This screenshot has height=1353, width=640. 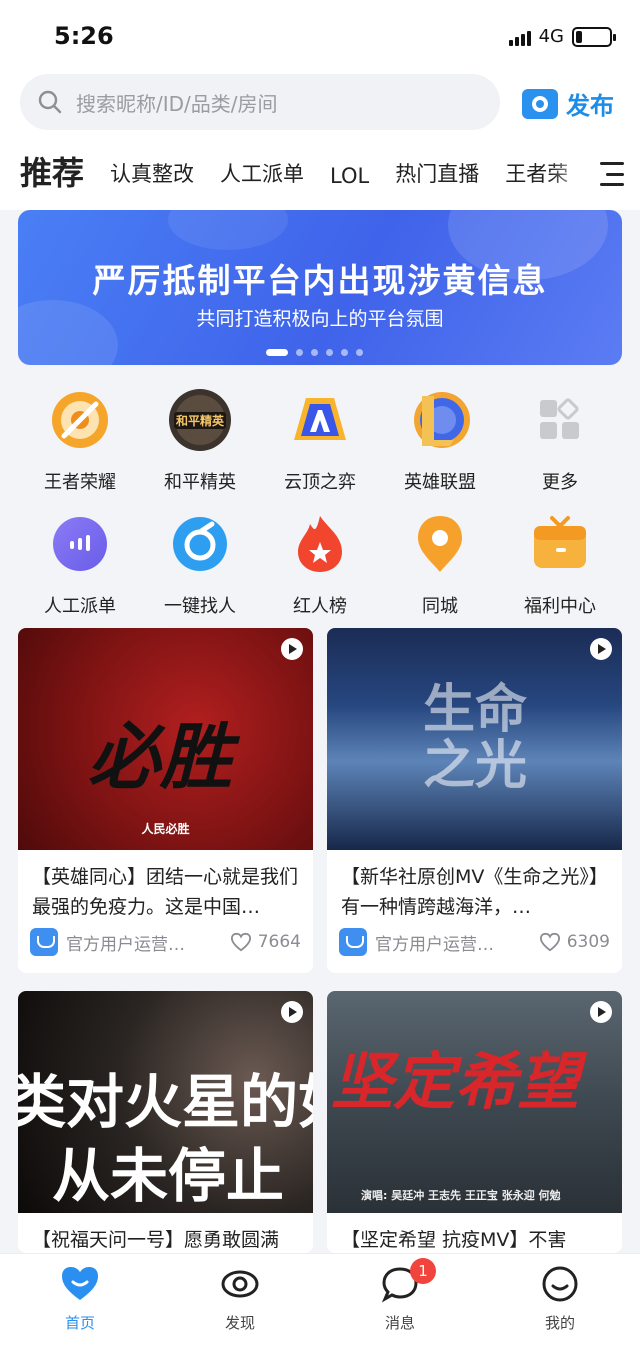 I want to click on like-button: 7664, so click(x=265, y=942).